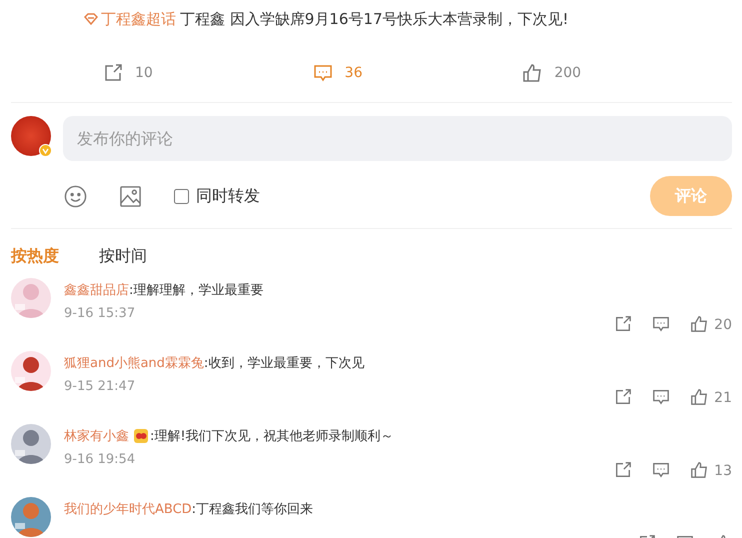 This screenshot has height=538, width=742. Describe the element at coordinates (35, 256) in the screenshot. I see `sort-tab: 按热度` at that location.